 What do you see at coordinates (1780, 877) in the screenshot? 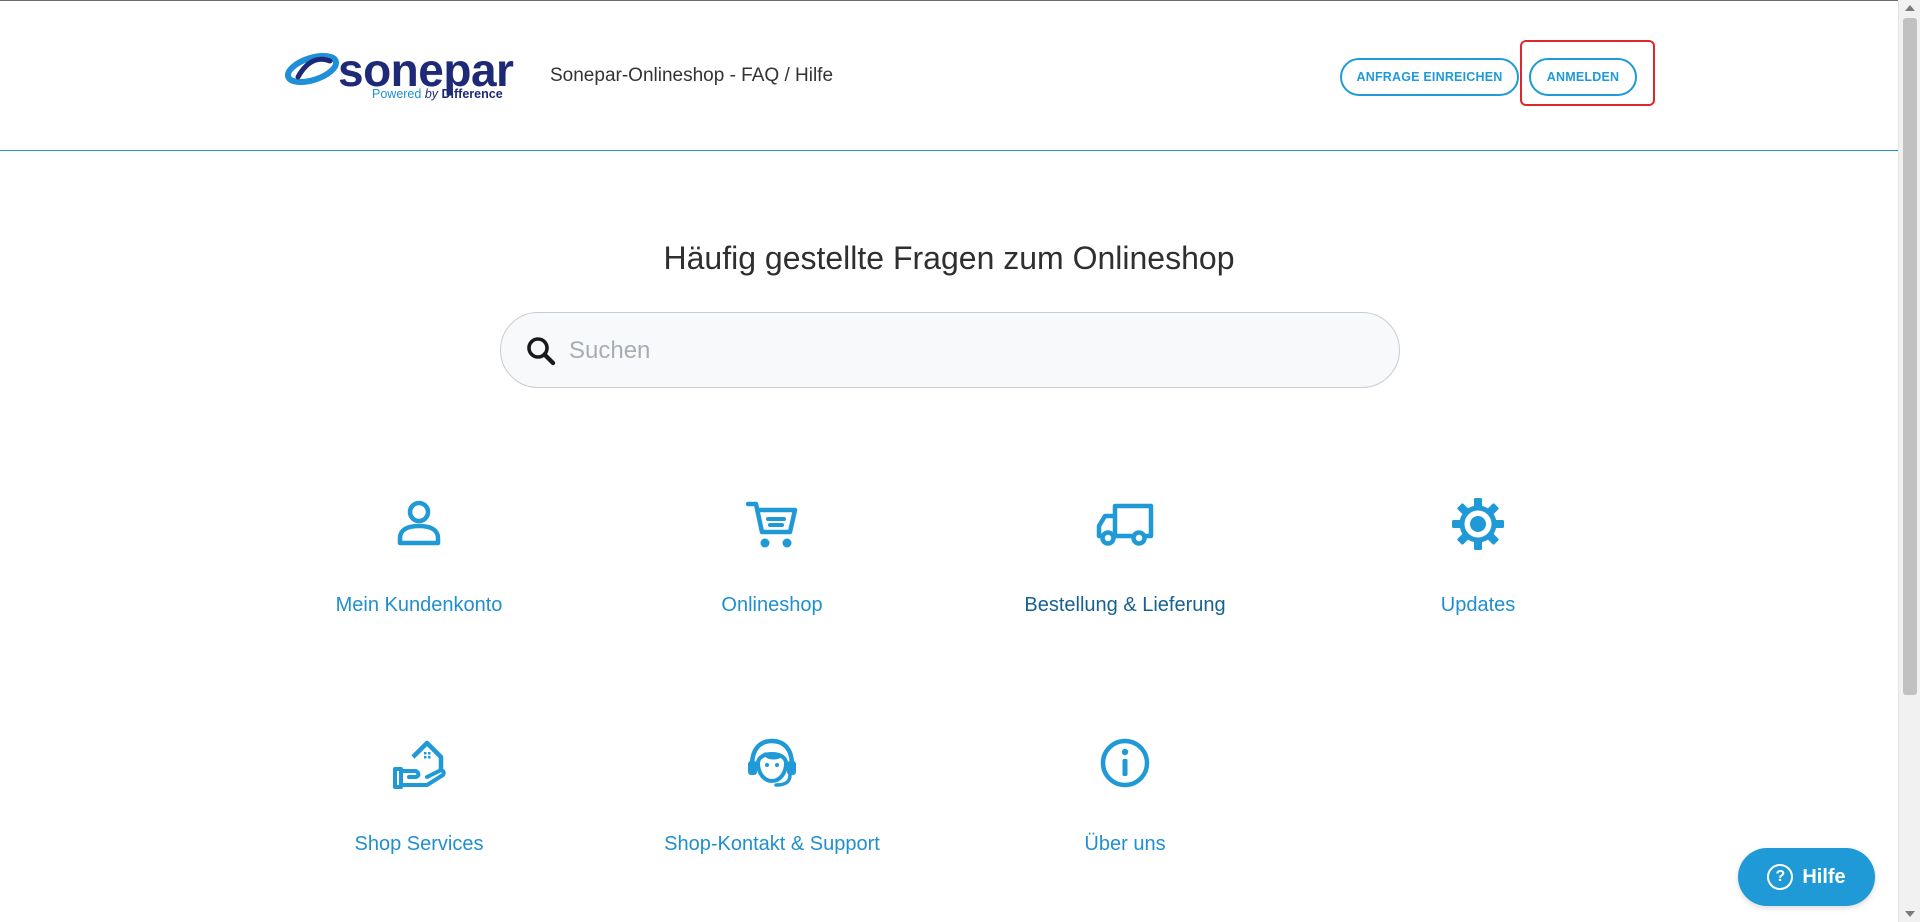
I see `question-icon: ?` at bounding box center [1780, 877].